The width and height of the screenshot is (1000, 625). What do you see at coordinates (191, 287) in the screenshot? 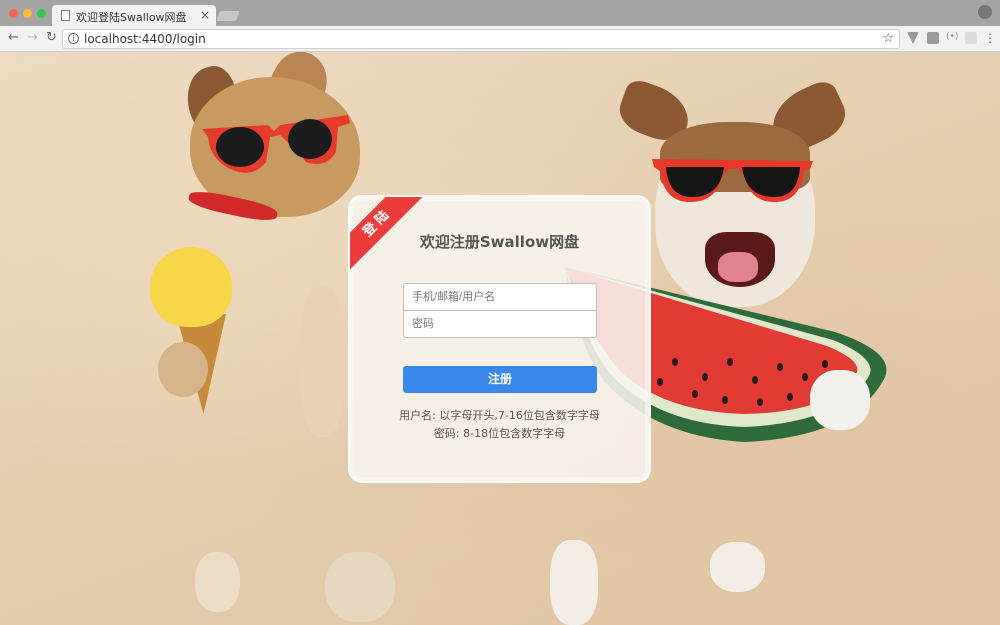
I see `ice-cream-scoop` at bounding box center [191, 287].